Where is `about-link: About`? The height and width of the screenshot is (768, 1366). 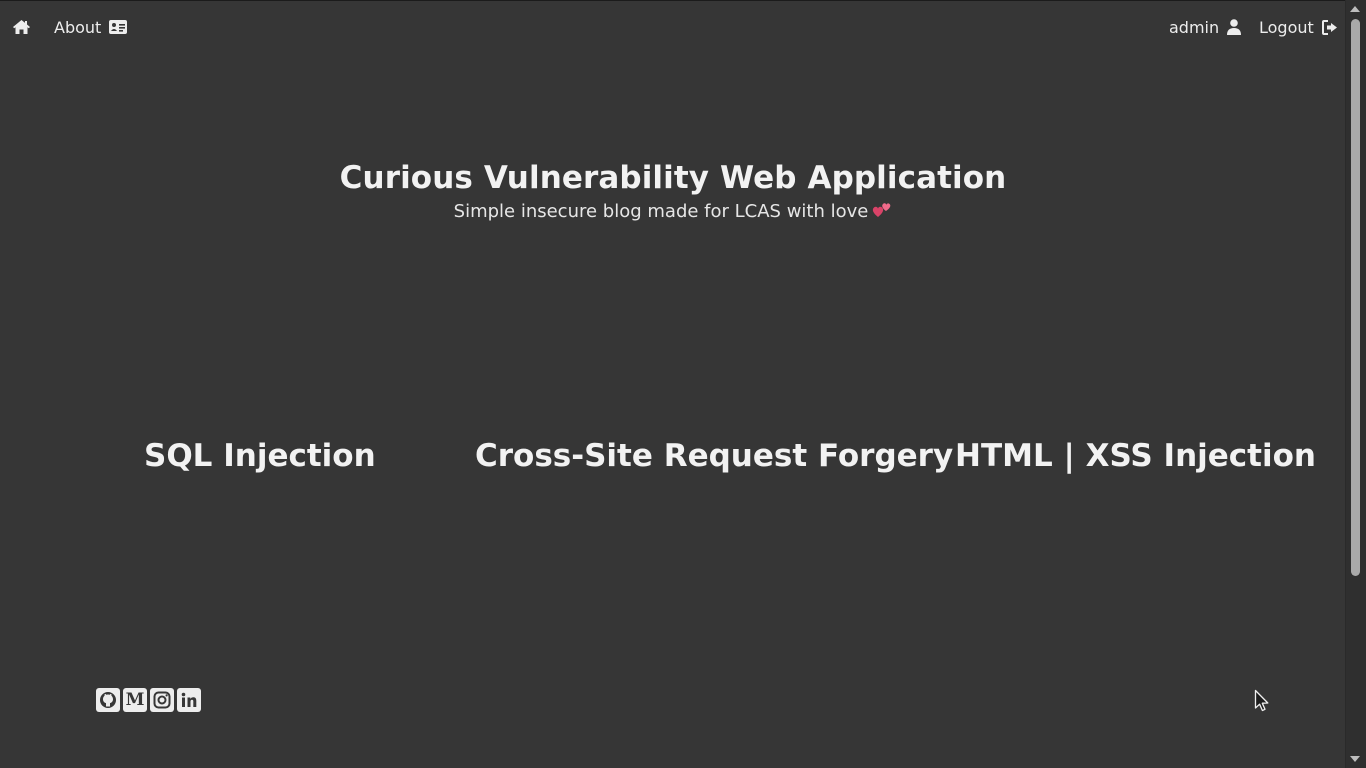
about-link: About is located at coordinates (91, 27).